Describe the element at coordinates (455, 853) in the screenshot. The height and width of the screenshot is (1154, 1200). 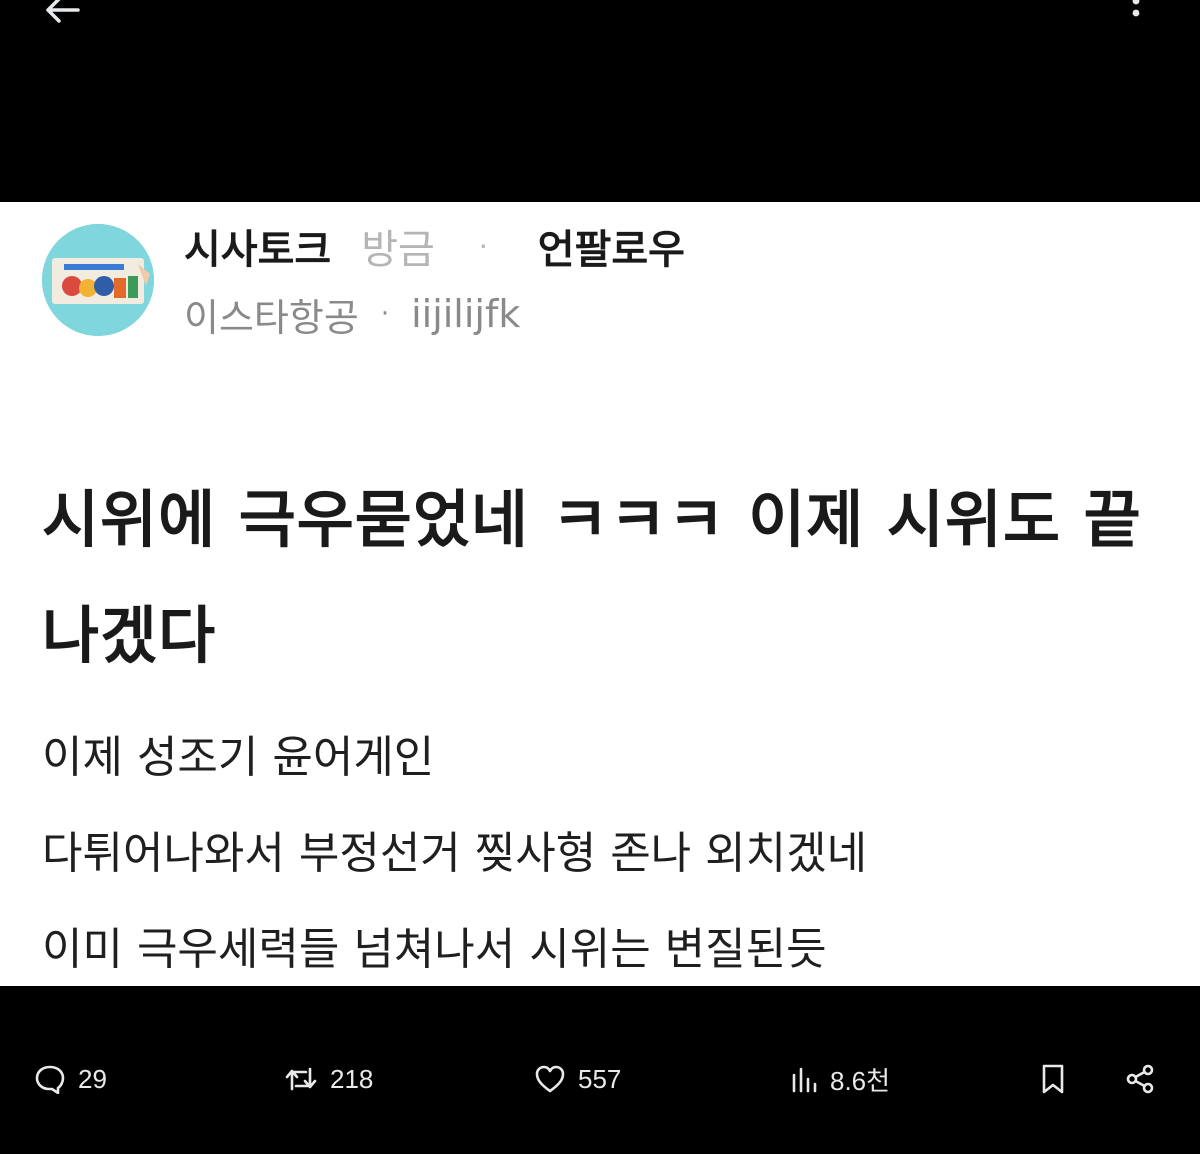
I see `body-line: 다튀어나와서 부정선거 찢사형 존나 외치겠네` at that location.